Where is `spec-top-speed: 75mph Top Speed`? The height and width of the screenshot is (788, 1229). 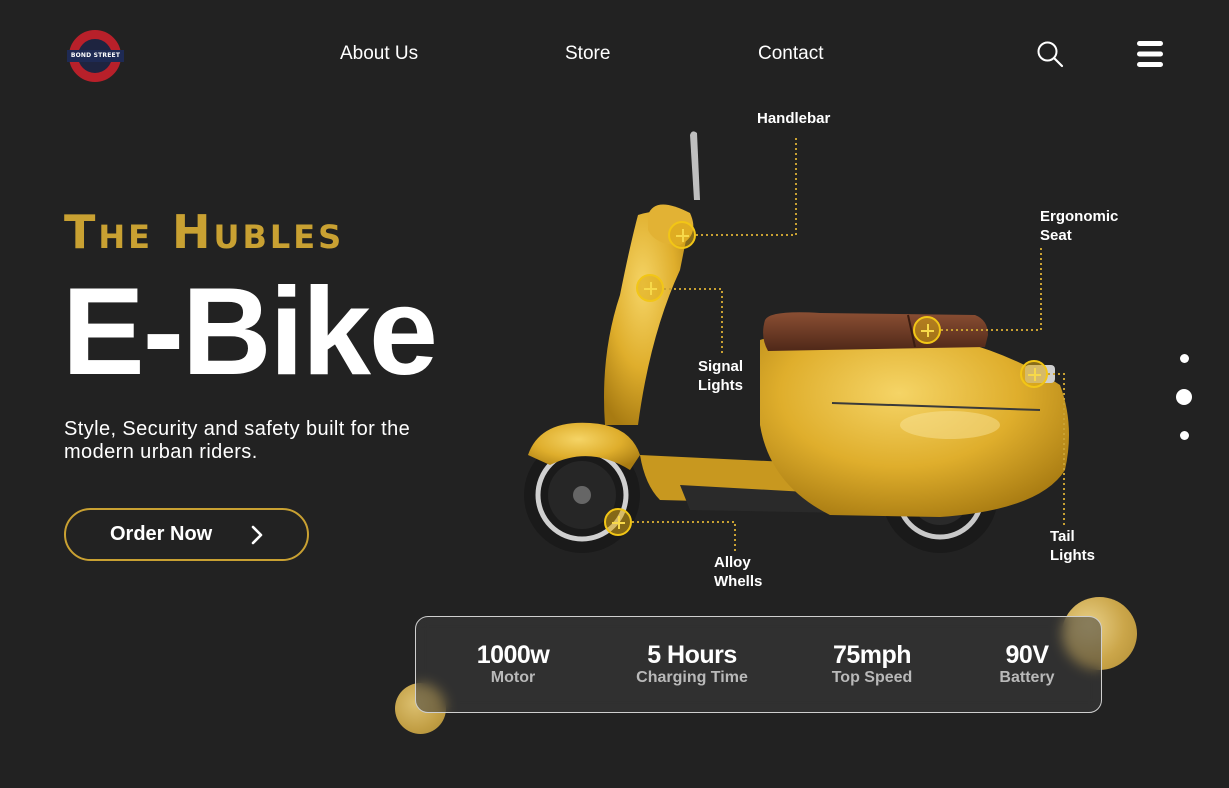 spec-top-speed: 75mph Top Speed is located at coordinates (872, 664).